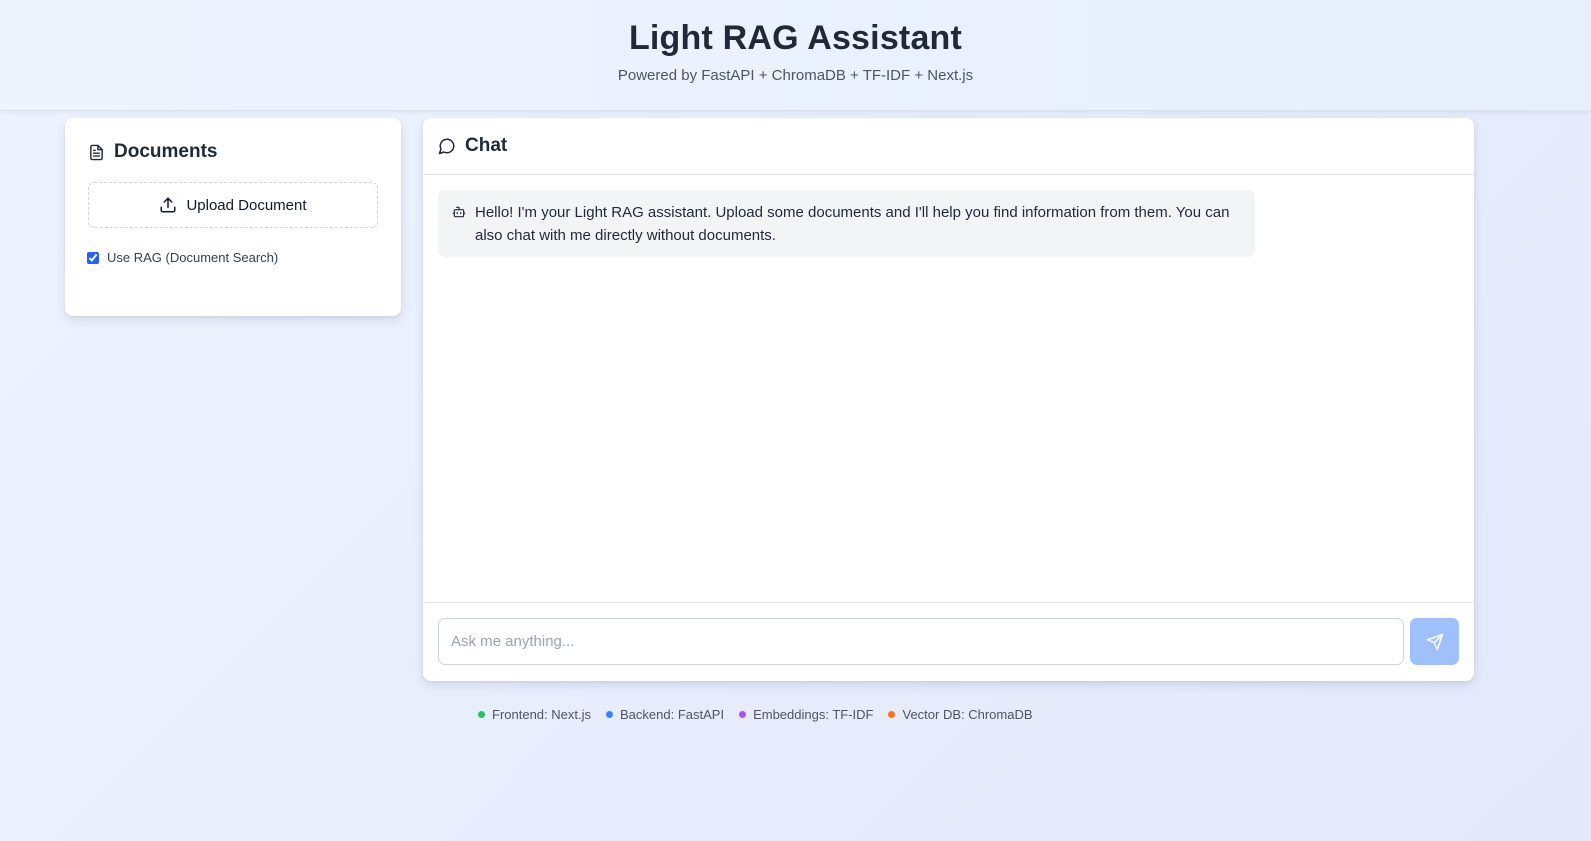 This screenshot has height=841, width=1591. I want to click on use-rag-option: Use RAG (Document Search), so click(182, 257).